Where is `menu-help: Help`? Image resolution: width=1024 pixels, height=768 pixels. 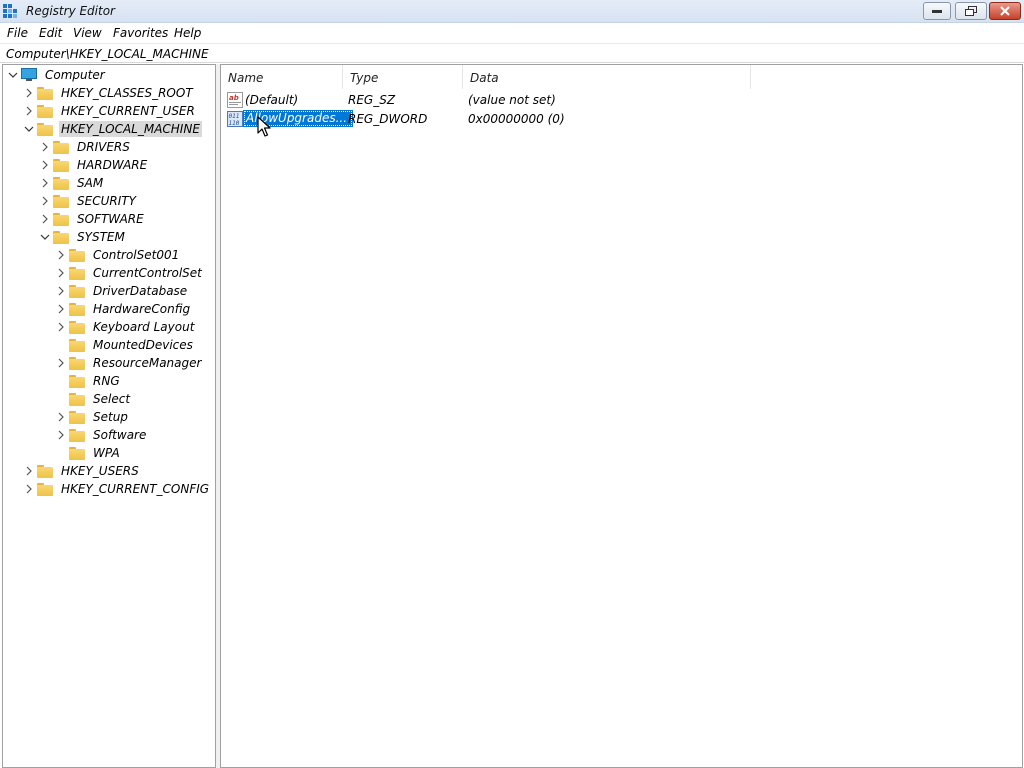
menu-help: Help is located at coordinates (187, 33).